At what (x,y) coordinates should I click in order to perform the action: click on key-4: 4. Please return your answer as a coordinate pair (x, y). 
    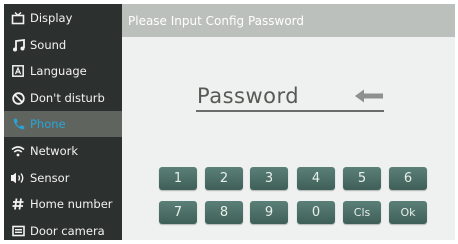
    Looking at the image, I should click on (316, 178).